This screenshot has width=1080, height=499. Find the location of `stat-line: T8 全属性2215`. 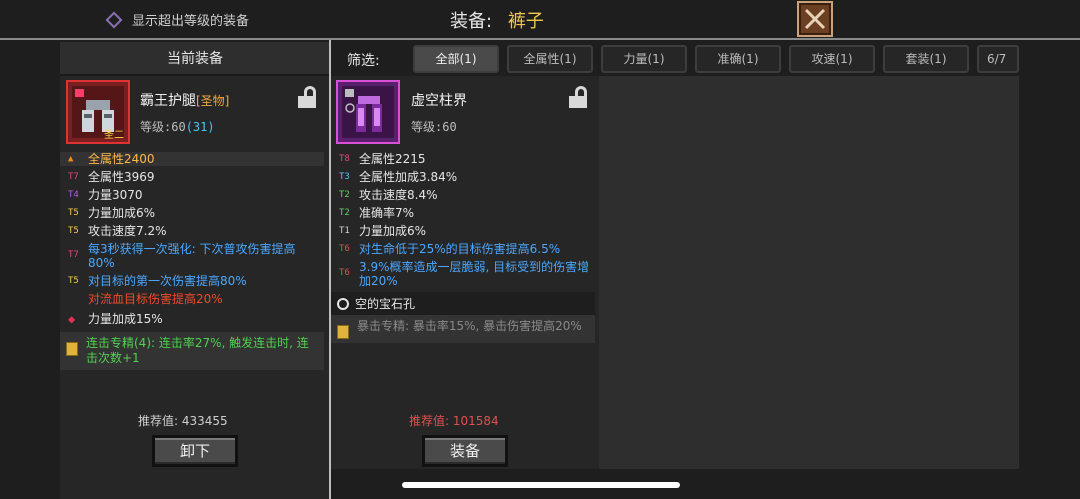

stat-line: T8 全属性2215 is located at coordinates (382, 159).